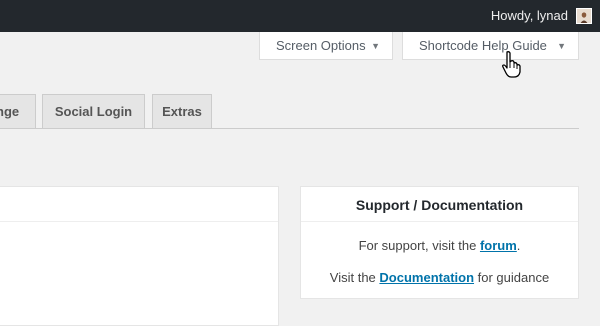 The image size is (600, 326). I want to click on tab-label: nge, so click(10, 111).